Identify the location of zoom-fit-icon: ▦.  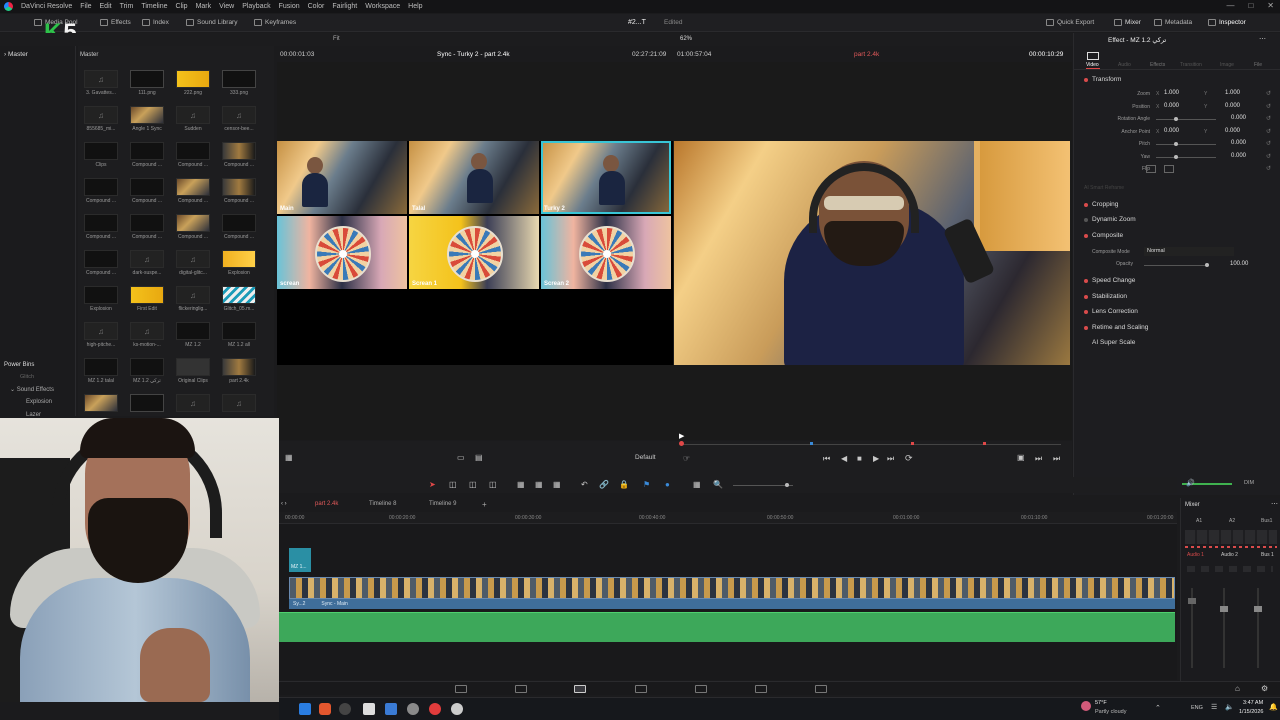
(697, 484).